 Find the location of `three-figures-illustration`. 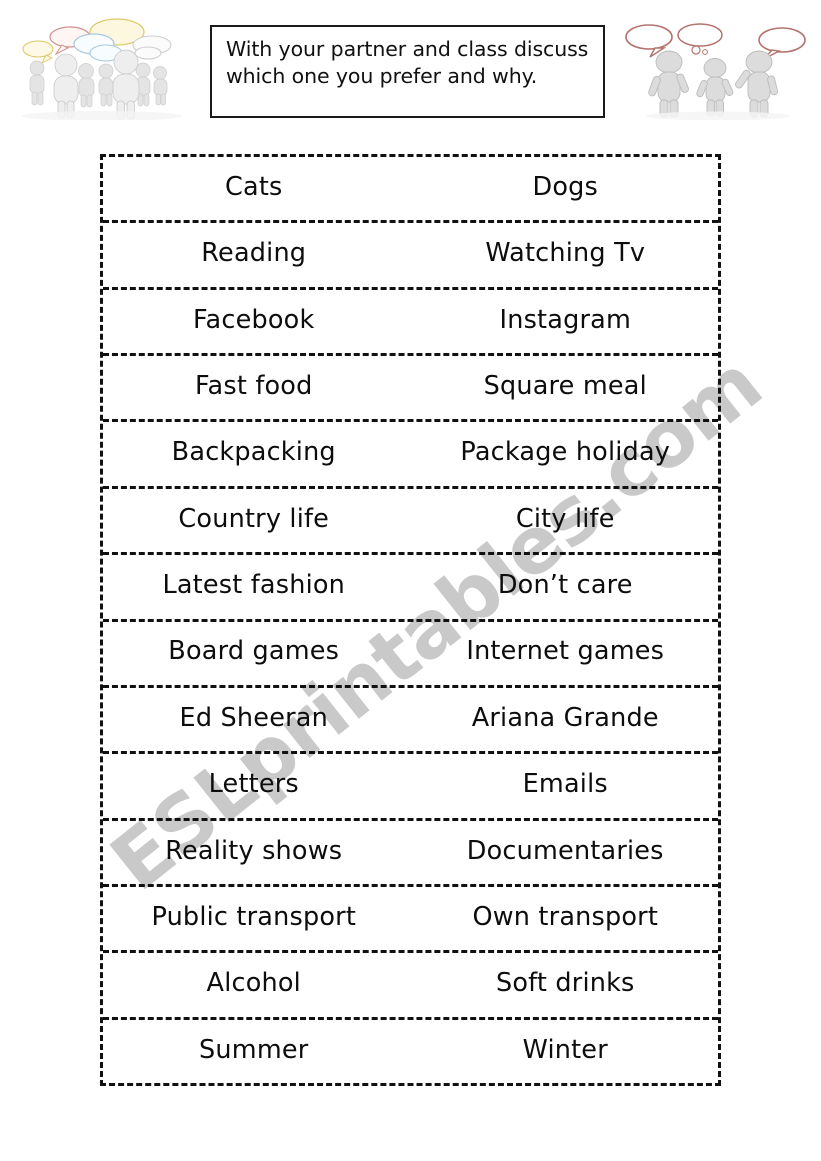

three-figures-illustration is located at coordinates (720, 64).